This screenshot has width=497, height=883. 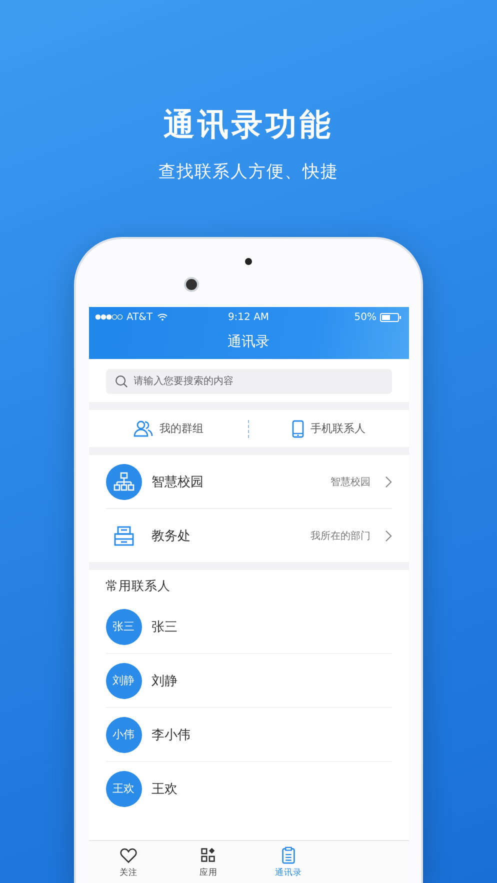 What do you see at coordinates (288, 855) in the screenshot?
I see `clipboard-icon` at bounding box center [288, 855].